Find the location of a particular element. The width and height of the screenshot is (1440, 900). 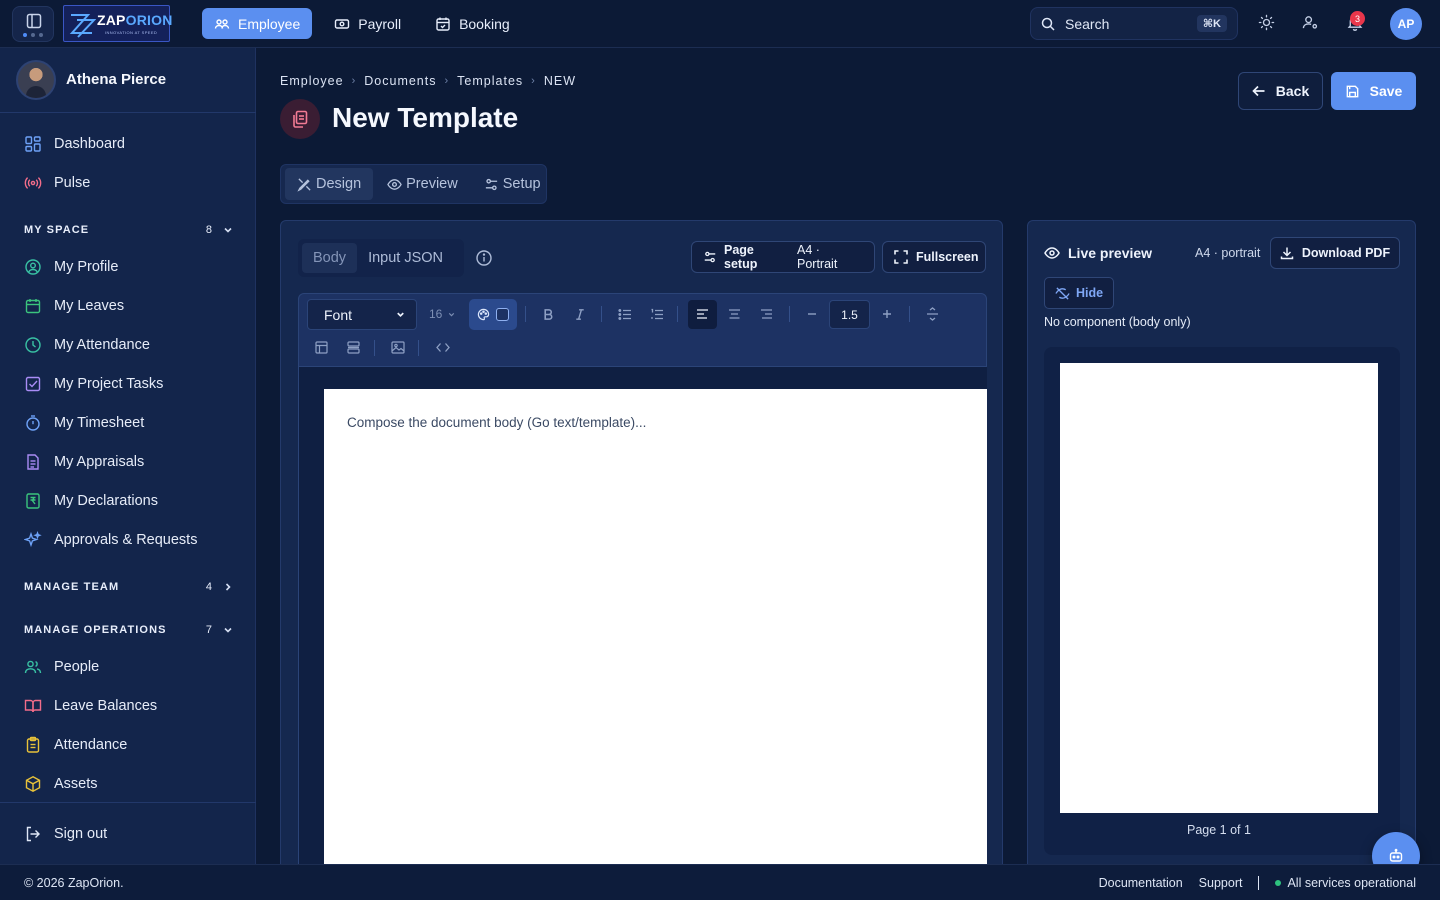

sidebar-user: Athena Pierce is located at coordinates (128, 80).